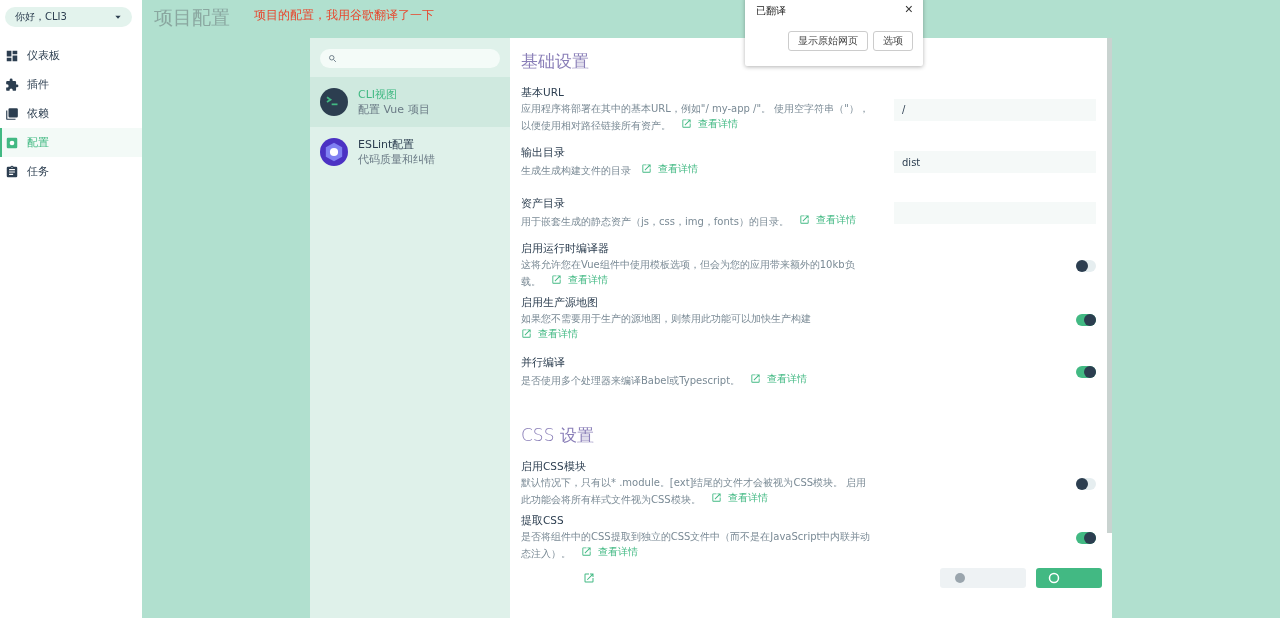 Image resolution: width=1280 pixels, height=618 pixels. What do you see at coordinates (410, 58) in the screenshot?
I see `search-field` at bounding box center [410, 58].